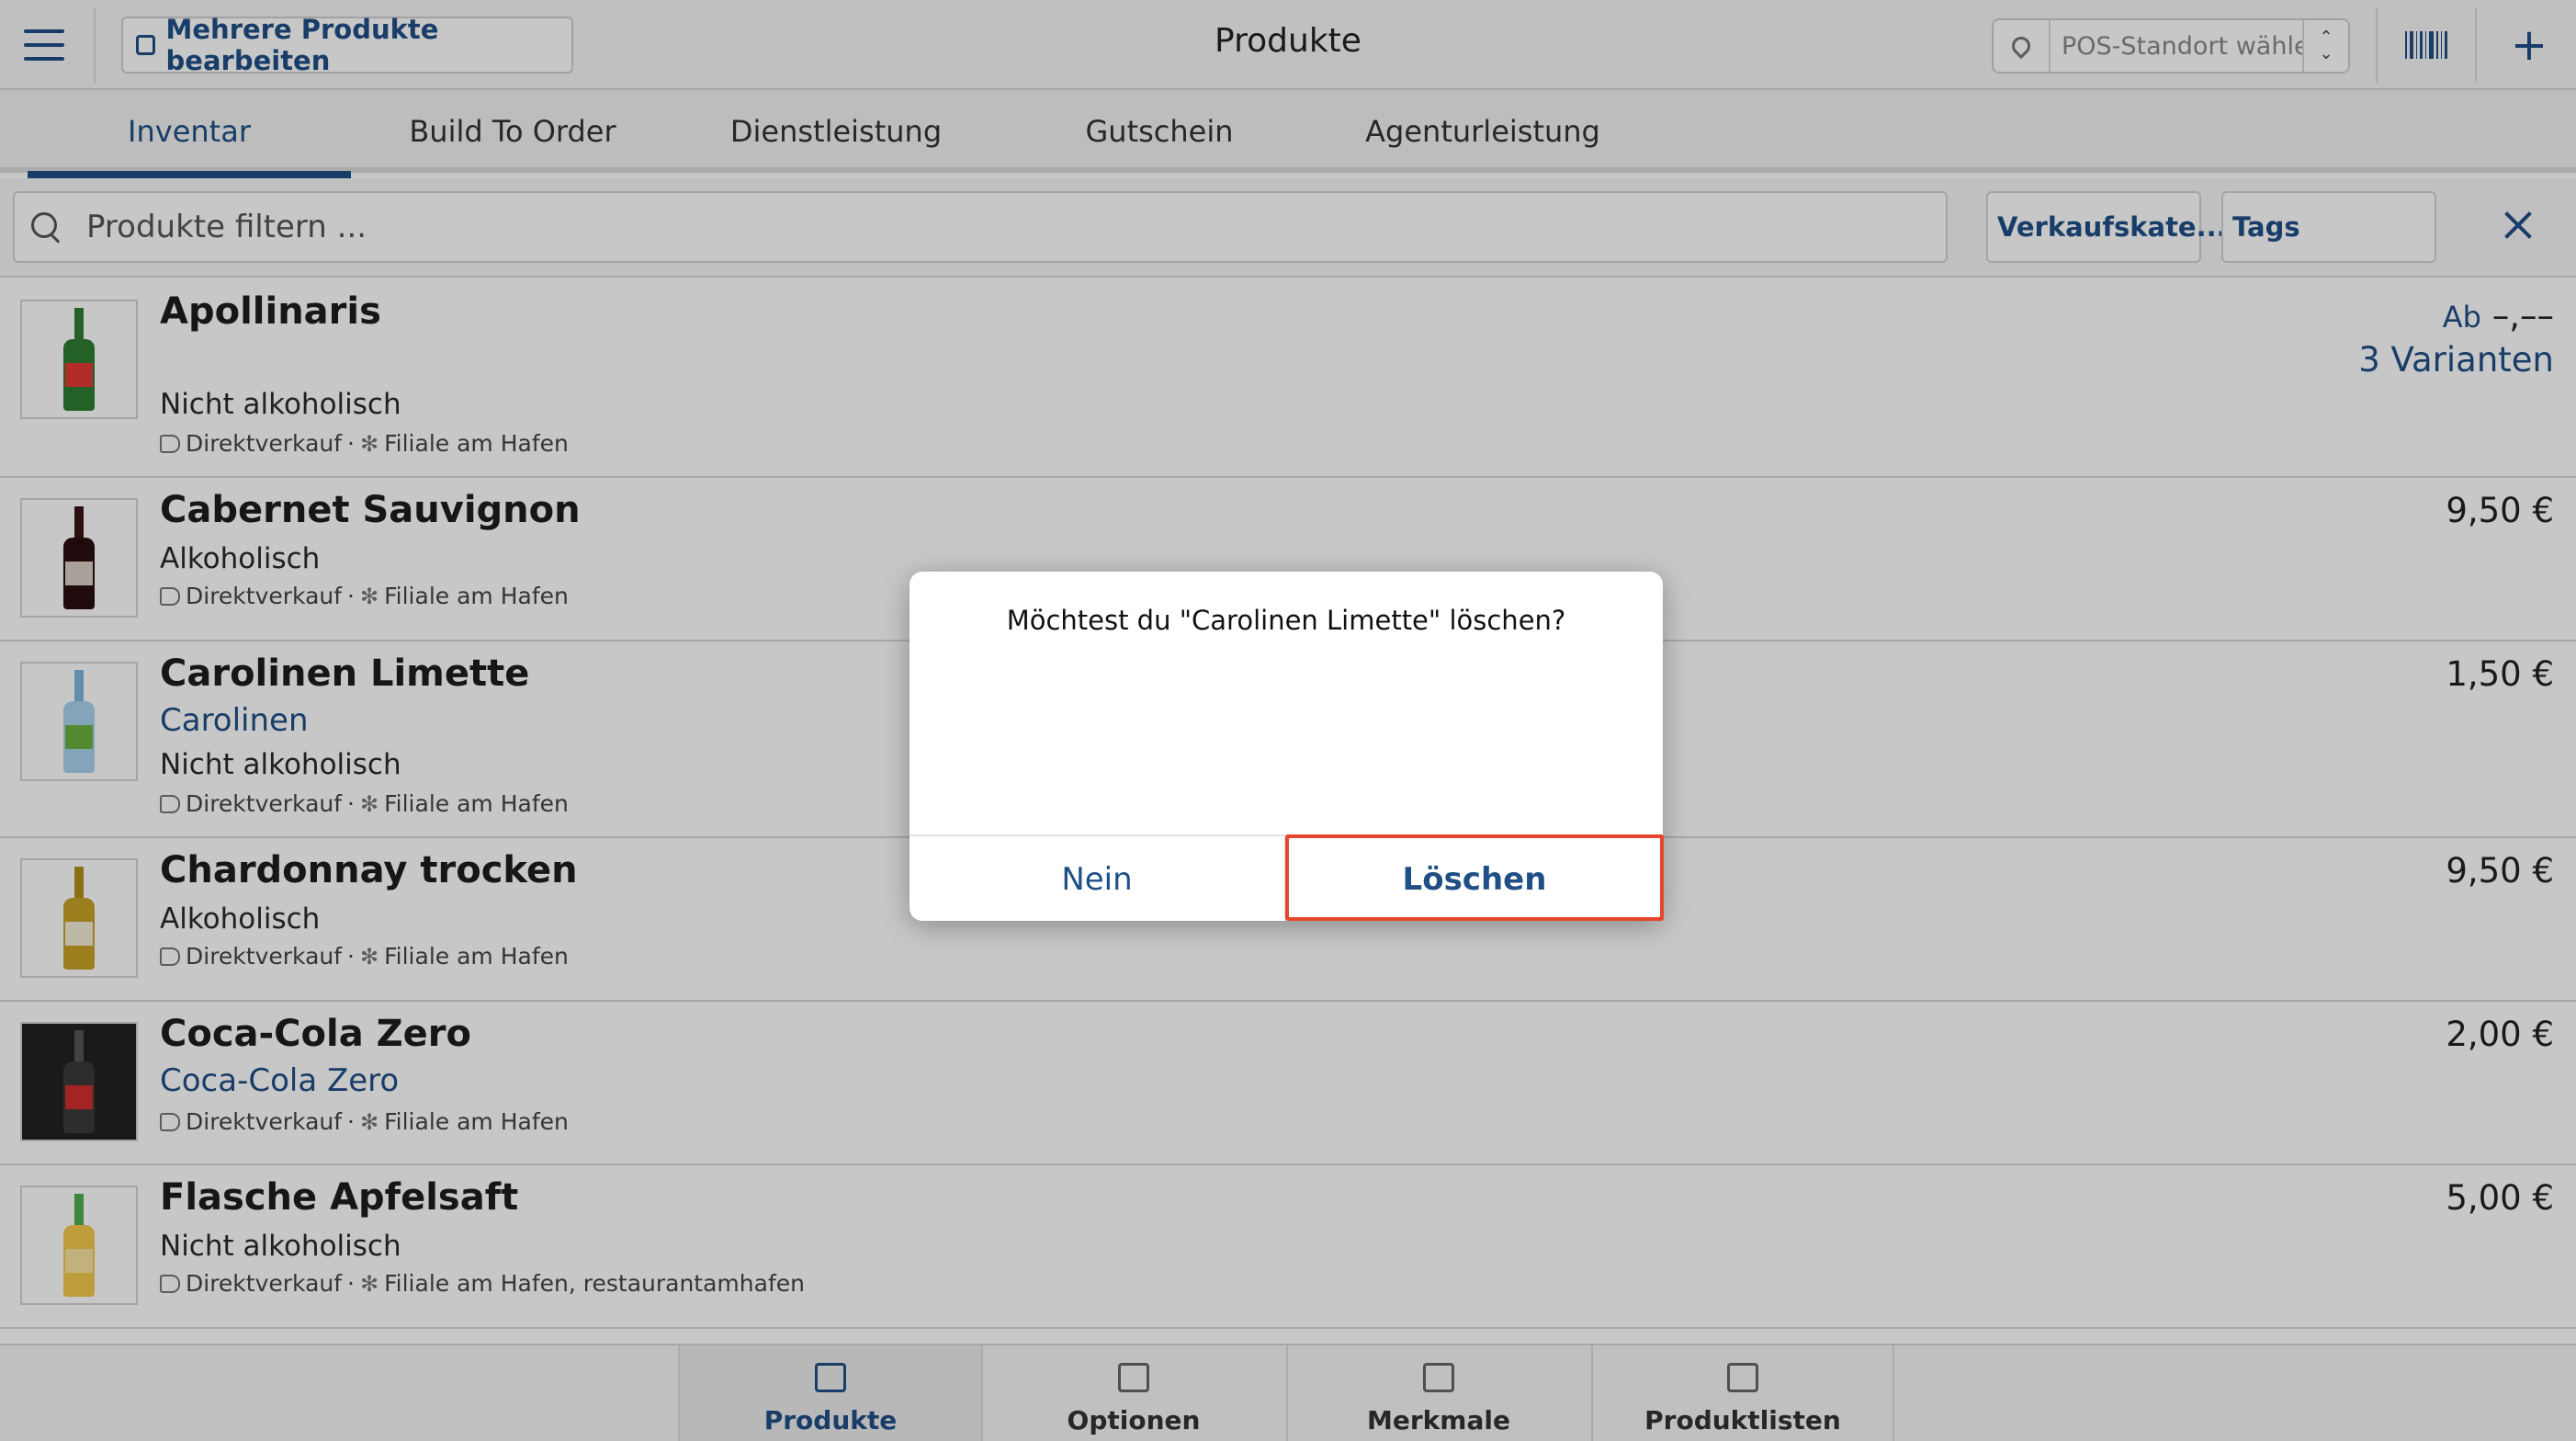 The height and width of the screenshot is (1441, 2576). I want to click on cancel-button: Nein, so click(1098, 878).